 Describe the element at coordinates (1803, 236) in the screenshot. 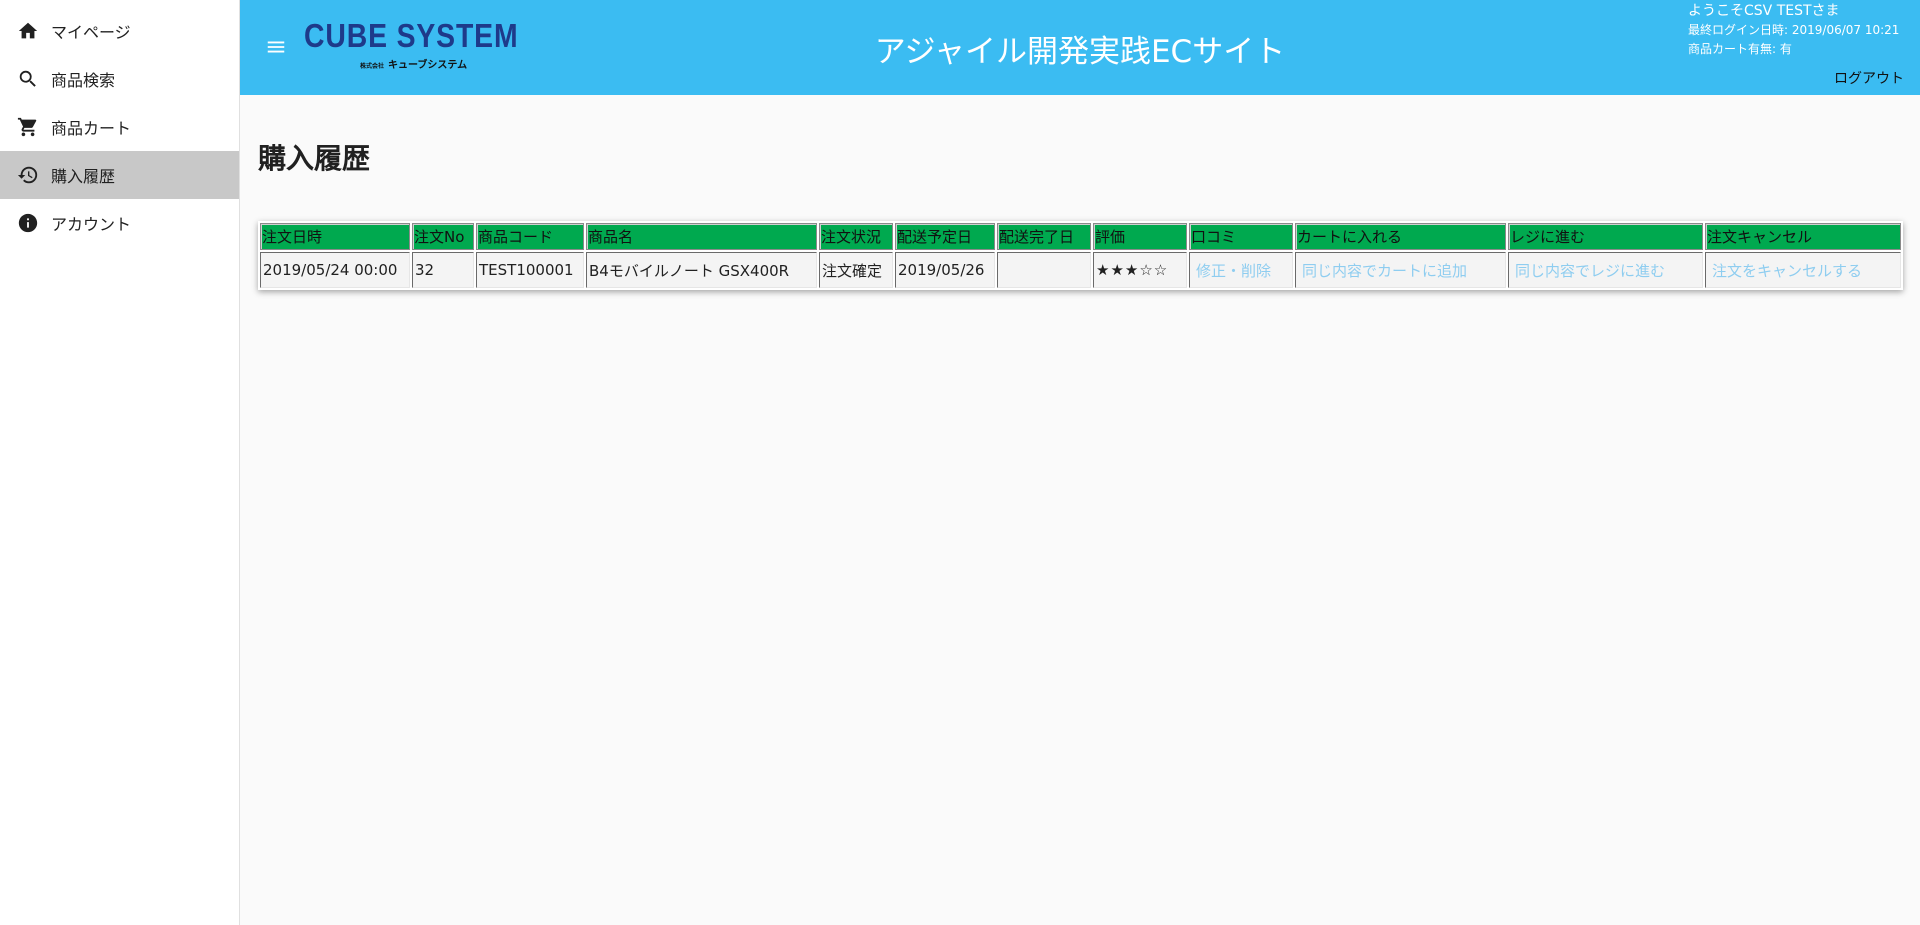

I see `column-header-cancel: 注文キャンセル` at that location.